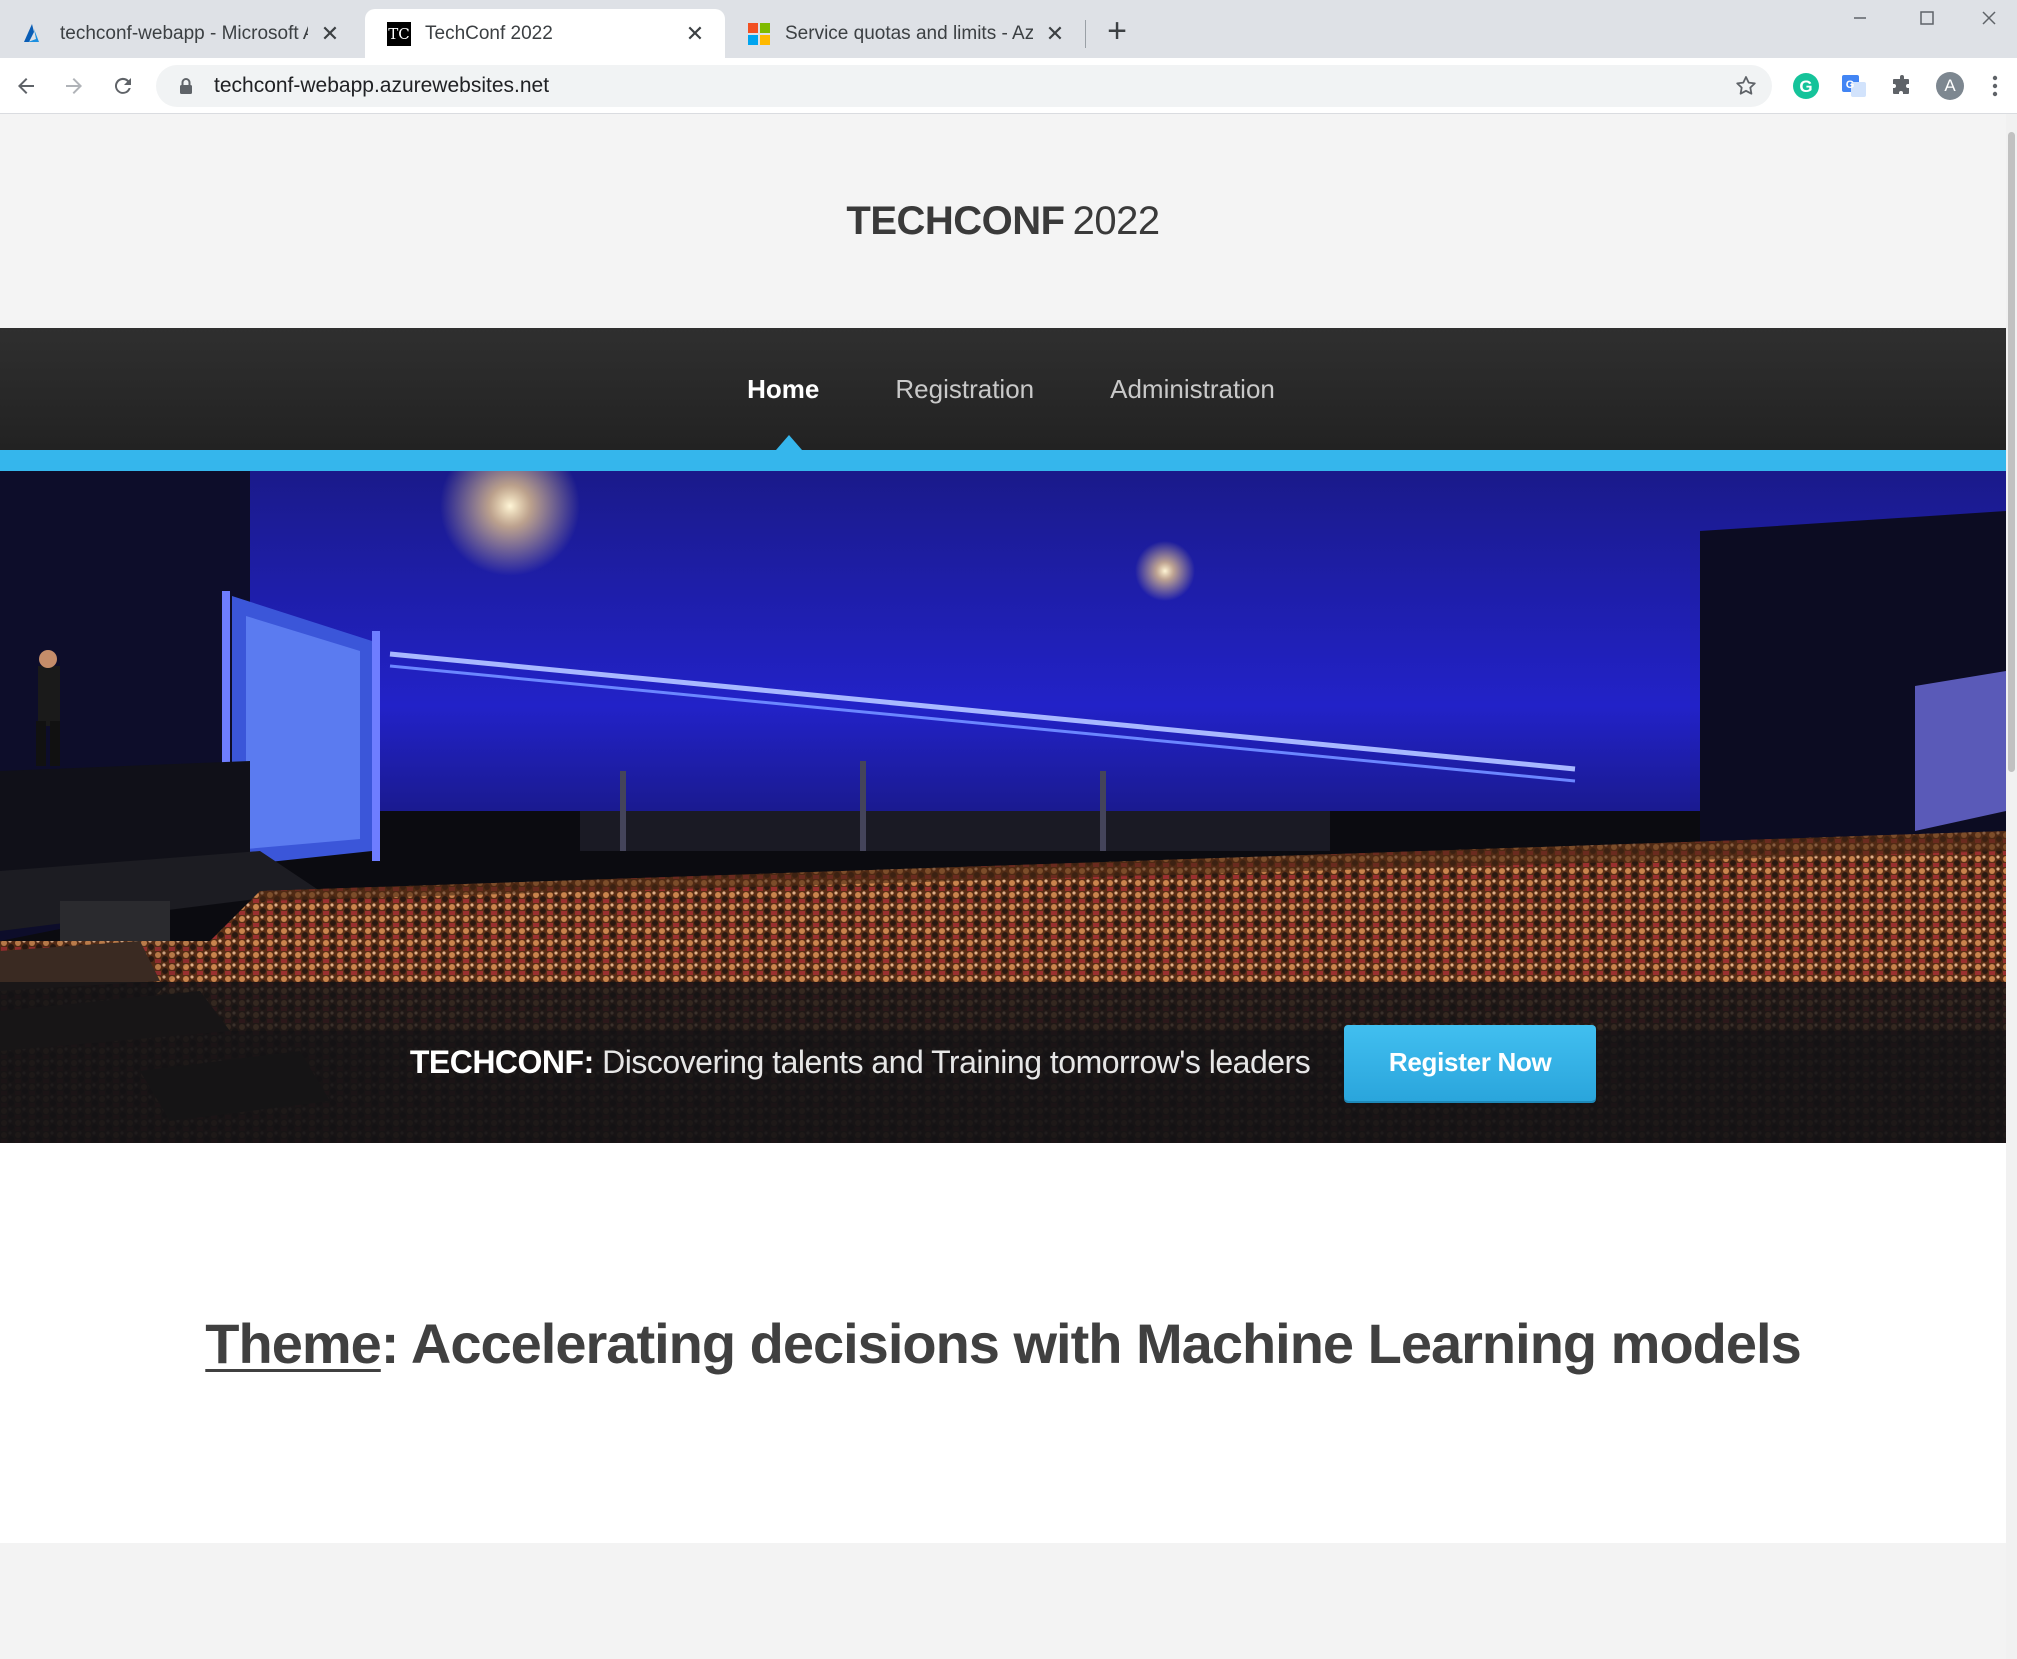 The width and height of the screenshot is (2017, 1659). Describe the element at coordinates (1003, 1601) in the screenshot. I see `next-section` at that location.